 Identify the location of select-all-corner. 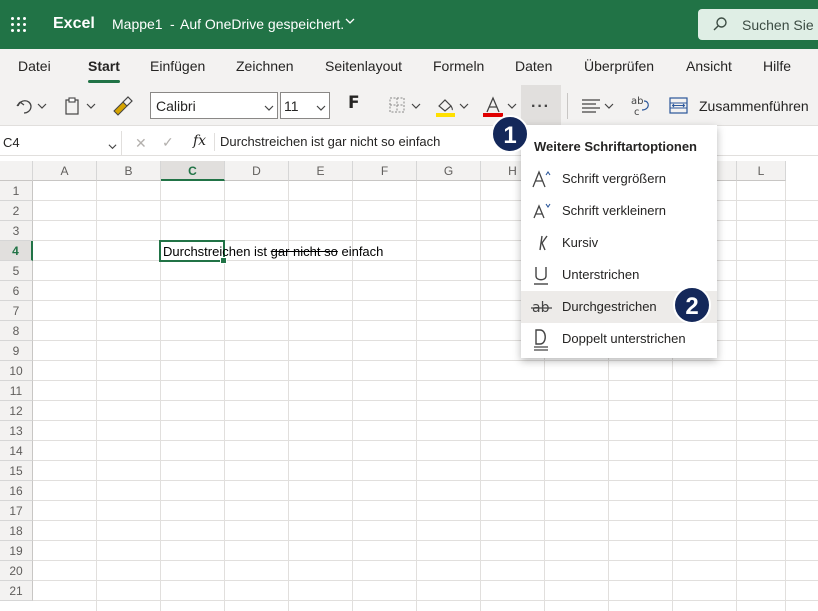
(16, 171).